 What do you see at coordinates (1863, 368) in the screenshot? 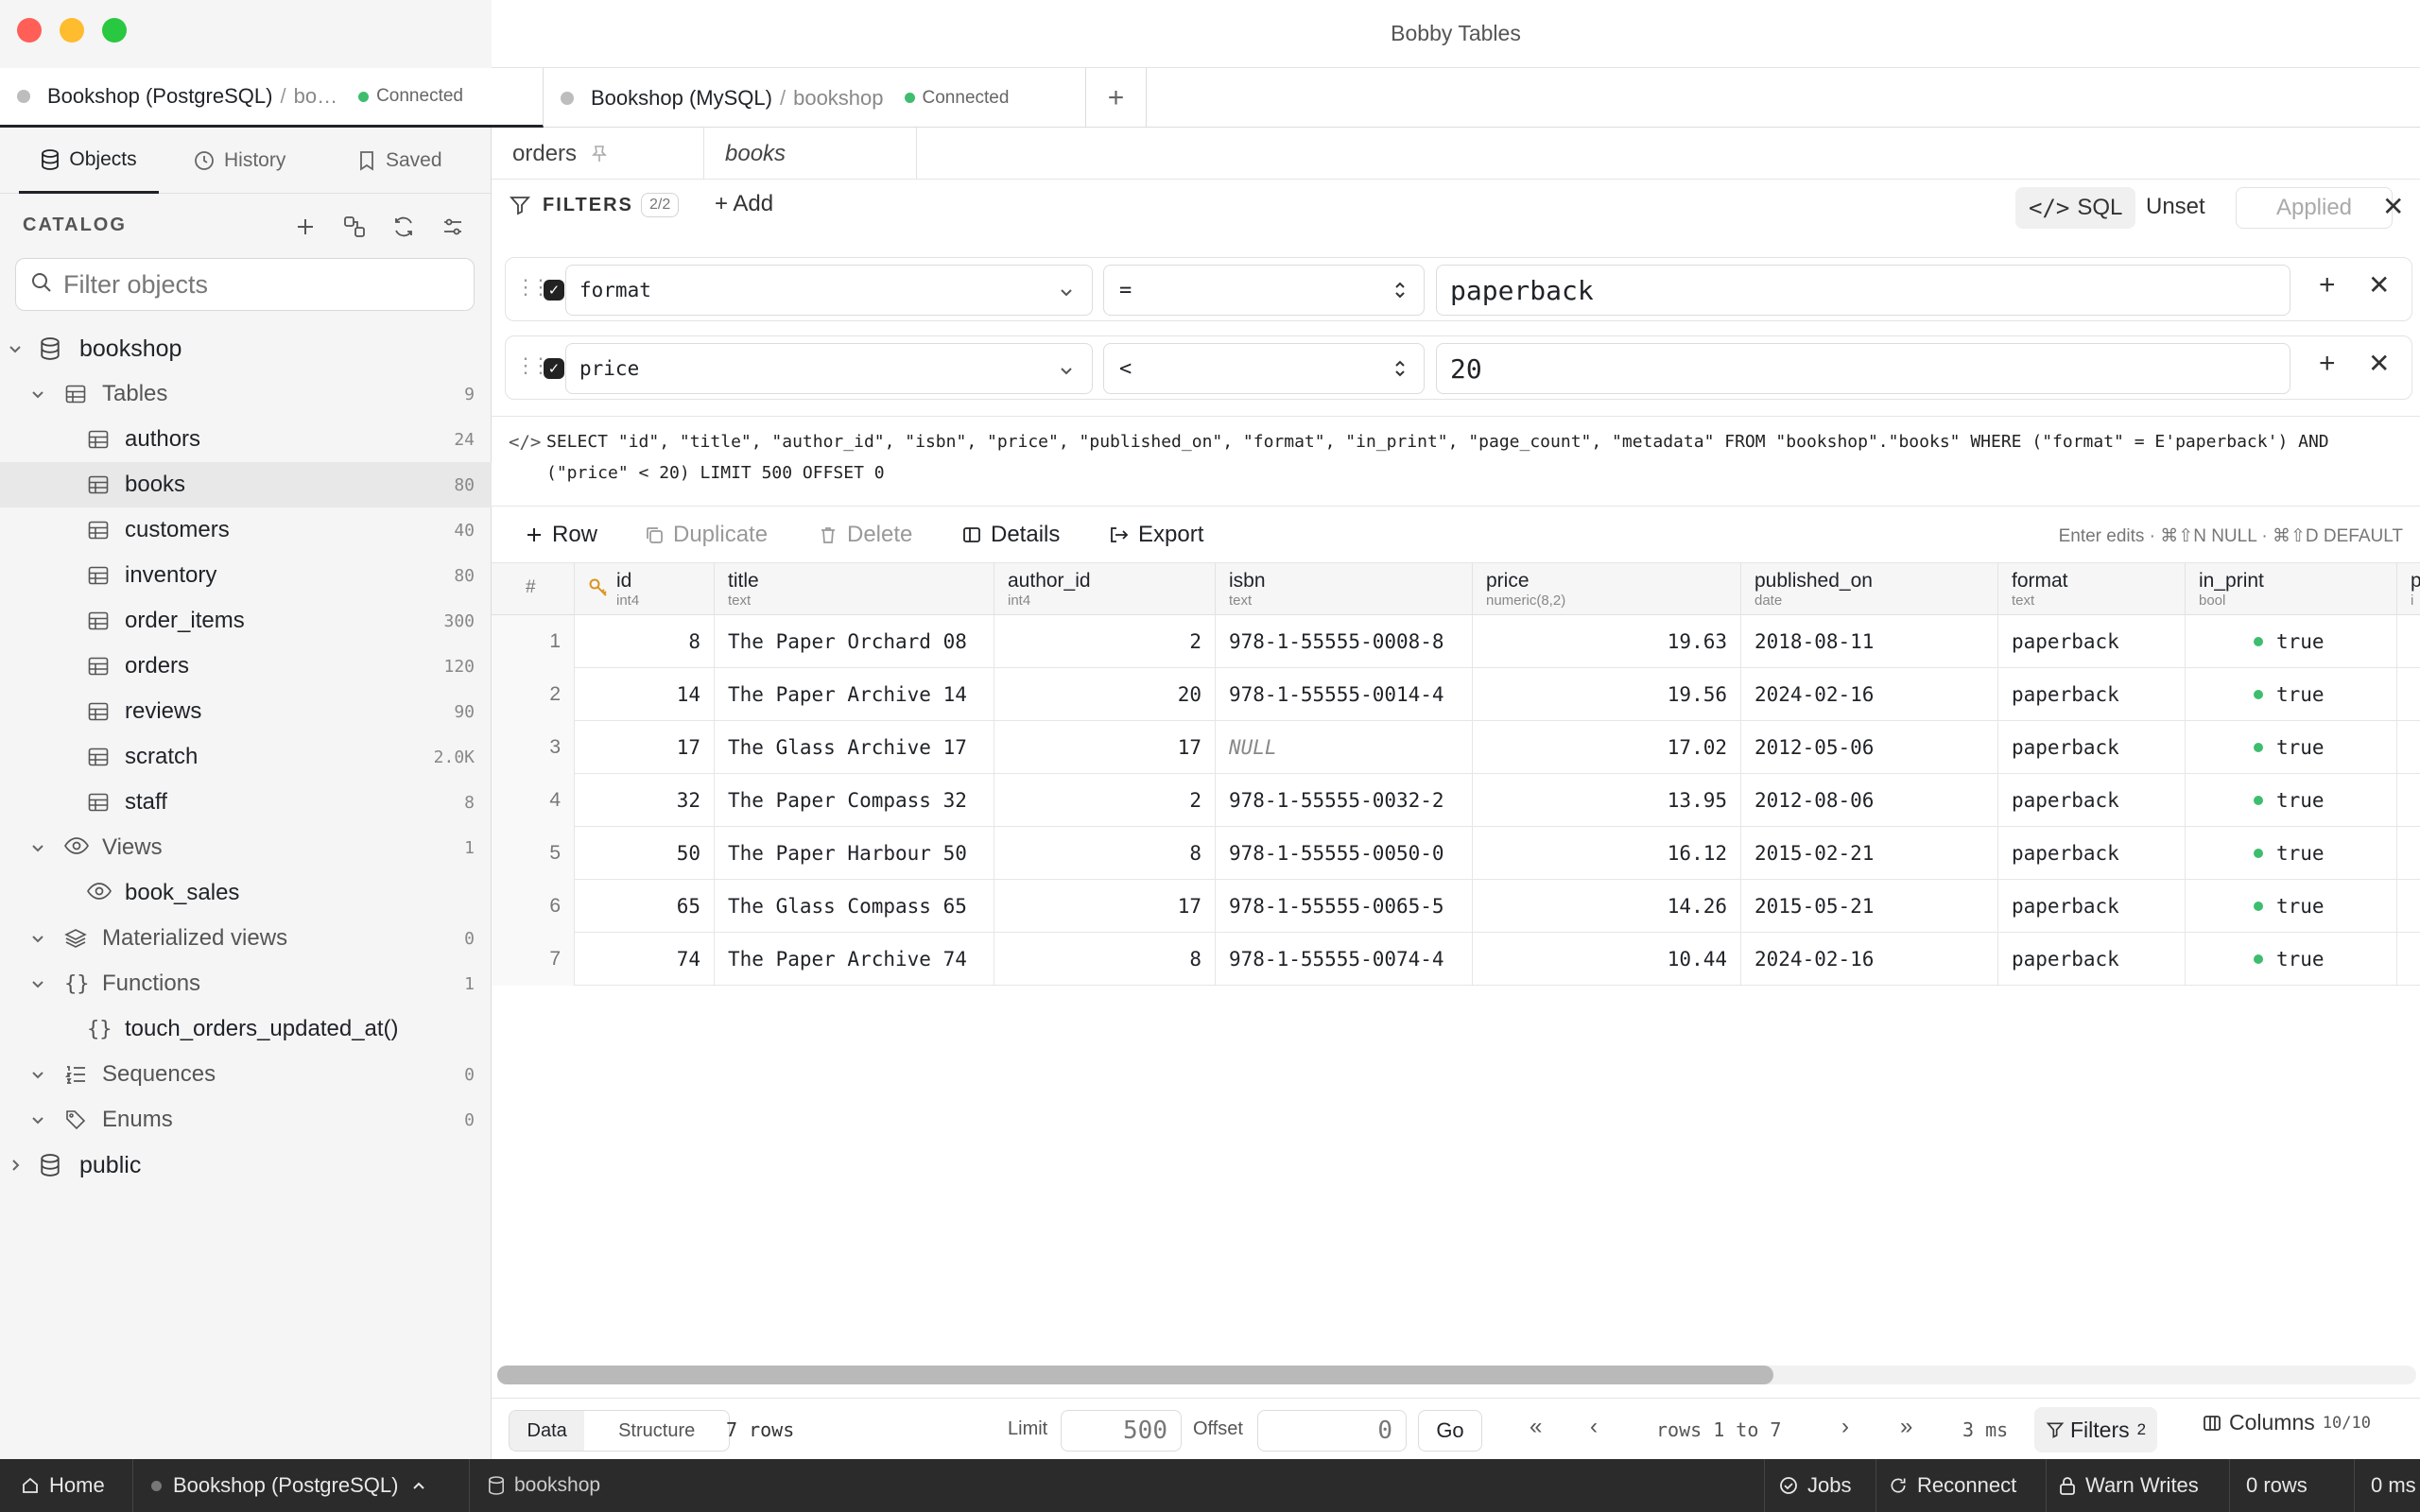
I see `filter-value-input: 20` at bounding box center [1863, 368].